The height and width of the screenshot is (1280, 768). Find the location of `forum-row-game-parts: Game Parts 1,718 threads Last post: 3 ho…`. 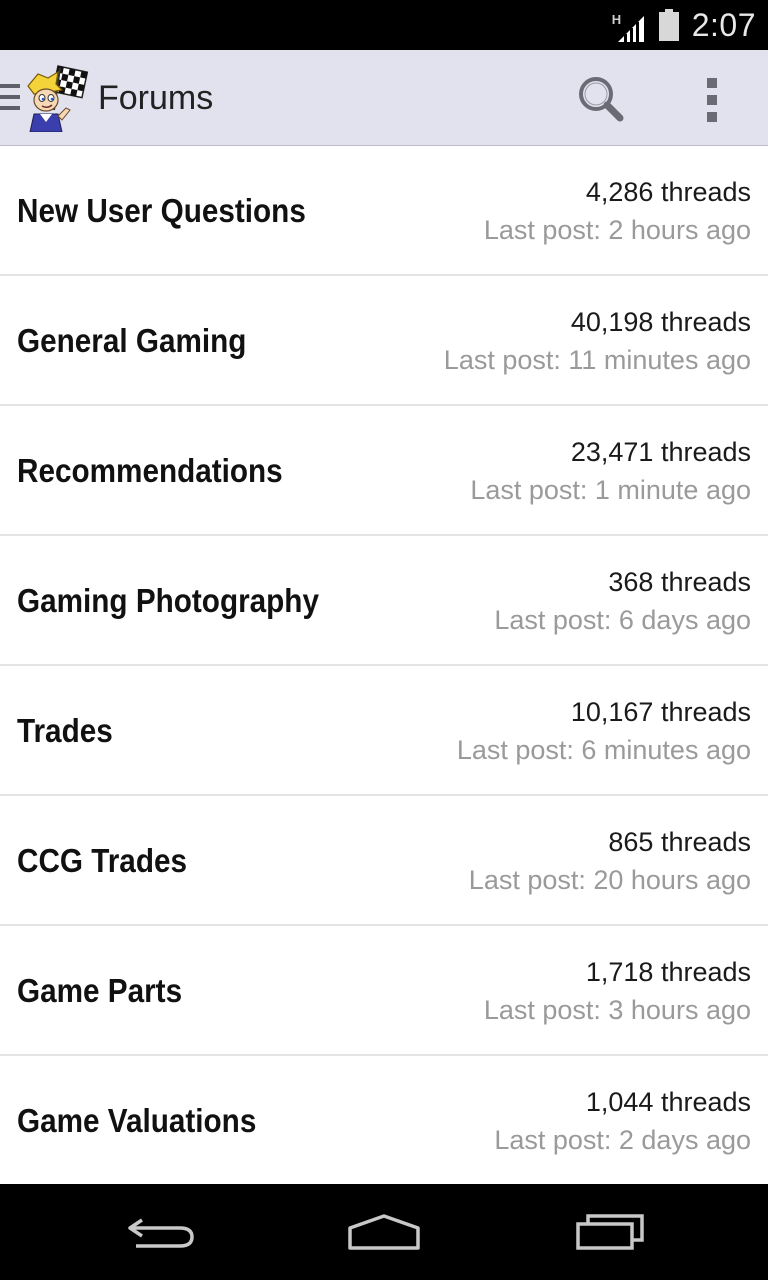

forum-row-game-parts: Game Parts 1,718 threads Last post: 3 ho… is located at coordinates (384, 991).